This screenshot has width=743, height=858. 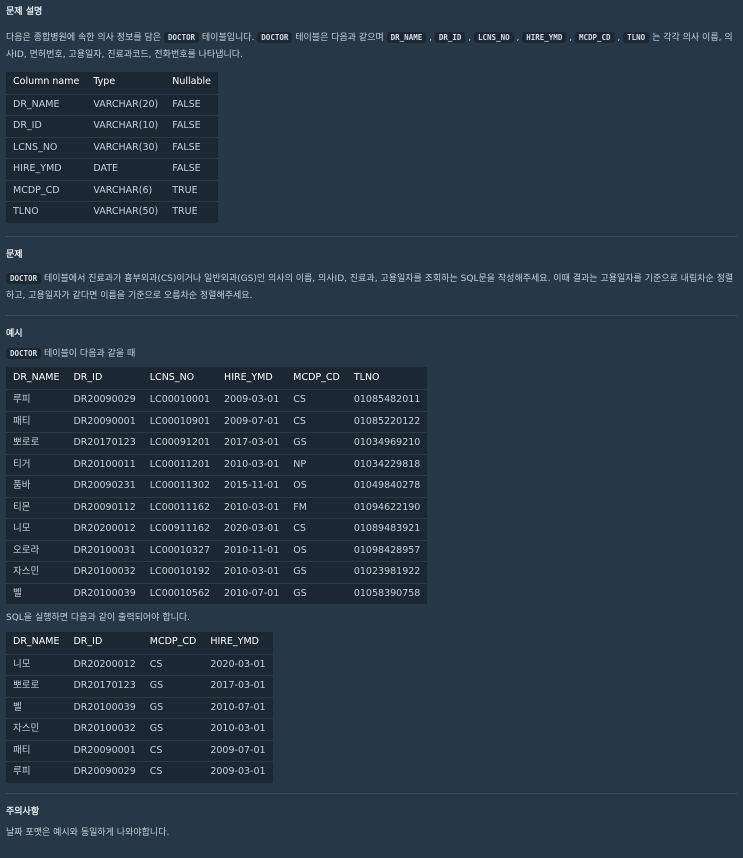 What do you see at coordinates (387, 507) in the screenshot?
I see `table-cell: 01094622190` at bounding box center [387, 507].